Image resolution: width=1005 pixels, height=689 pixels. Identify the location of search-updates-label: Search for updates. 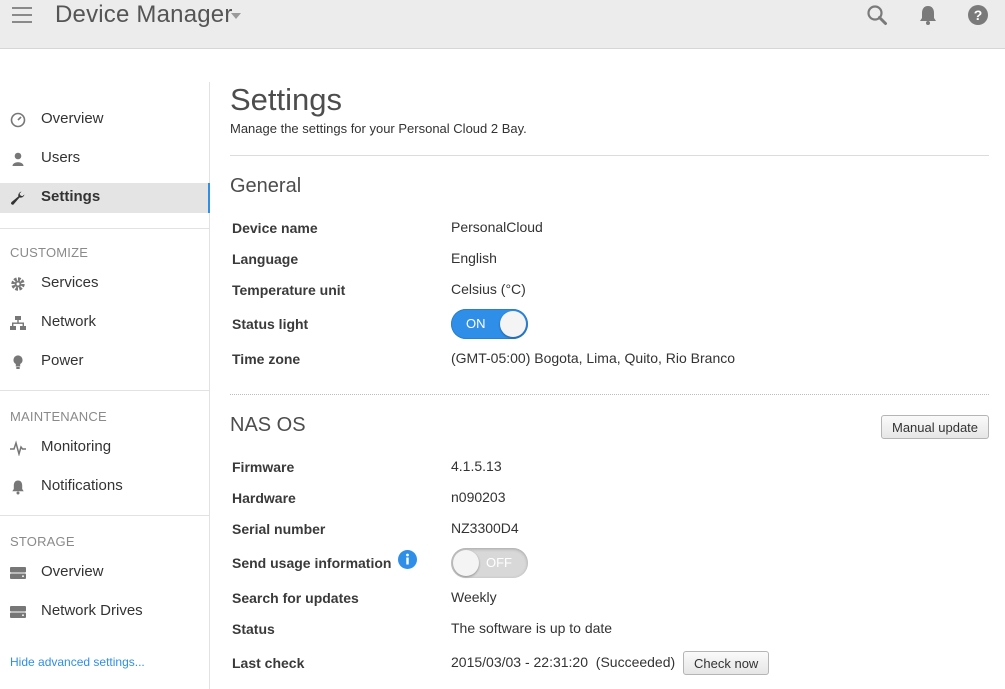
(295, 598).